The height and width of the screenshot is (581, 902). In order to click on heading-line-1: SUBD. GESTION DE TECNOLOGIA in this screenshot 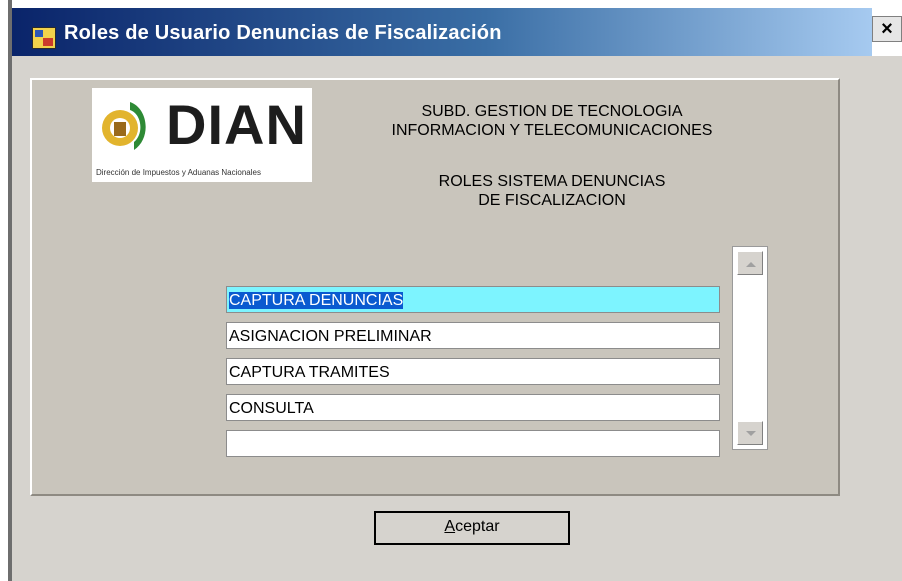, I will do `click(552, 111)`.